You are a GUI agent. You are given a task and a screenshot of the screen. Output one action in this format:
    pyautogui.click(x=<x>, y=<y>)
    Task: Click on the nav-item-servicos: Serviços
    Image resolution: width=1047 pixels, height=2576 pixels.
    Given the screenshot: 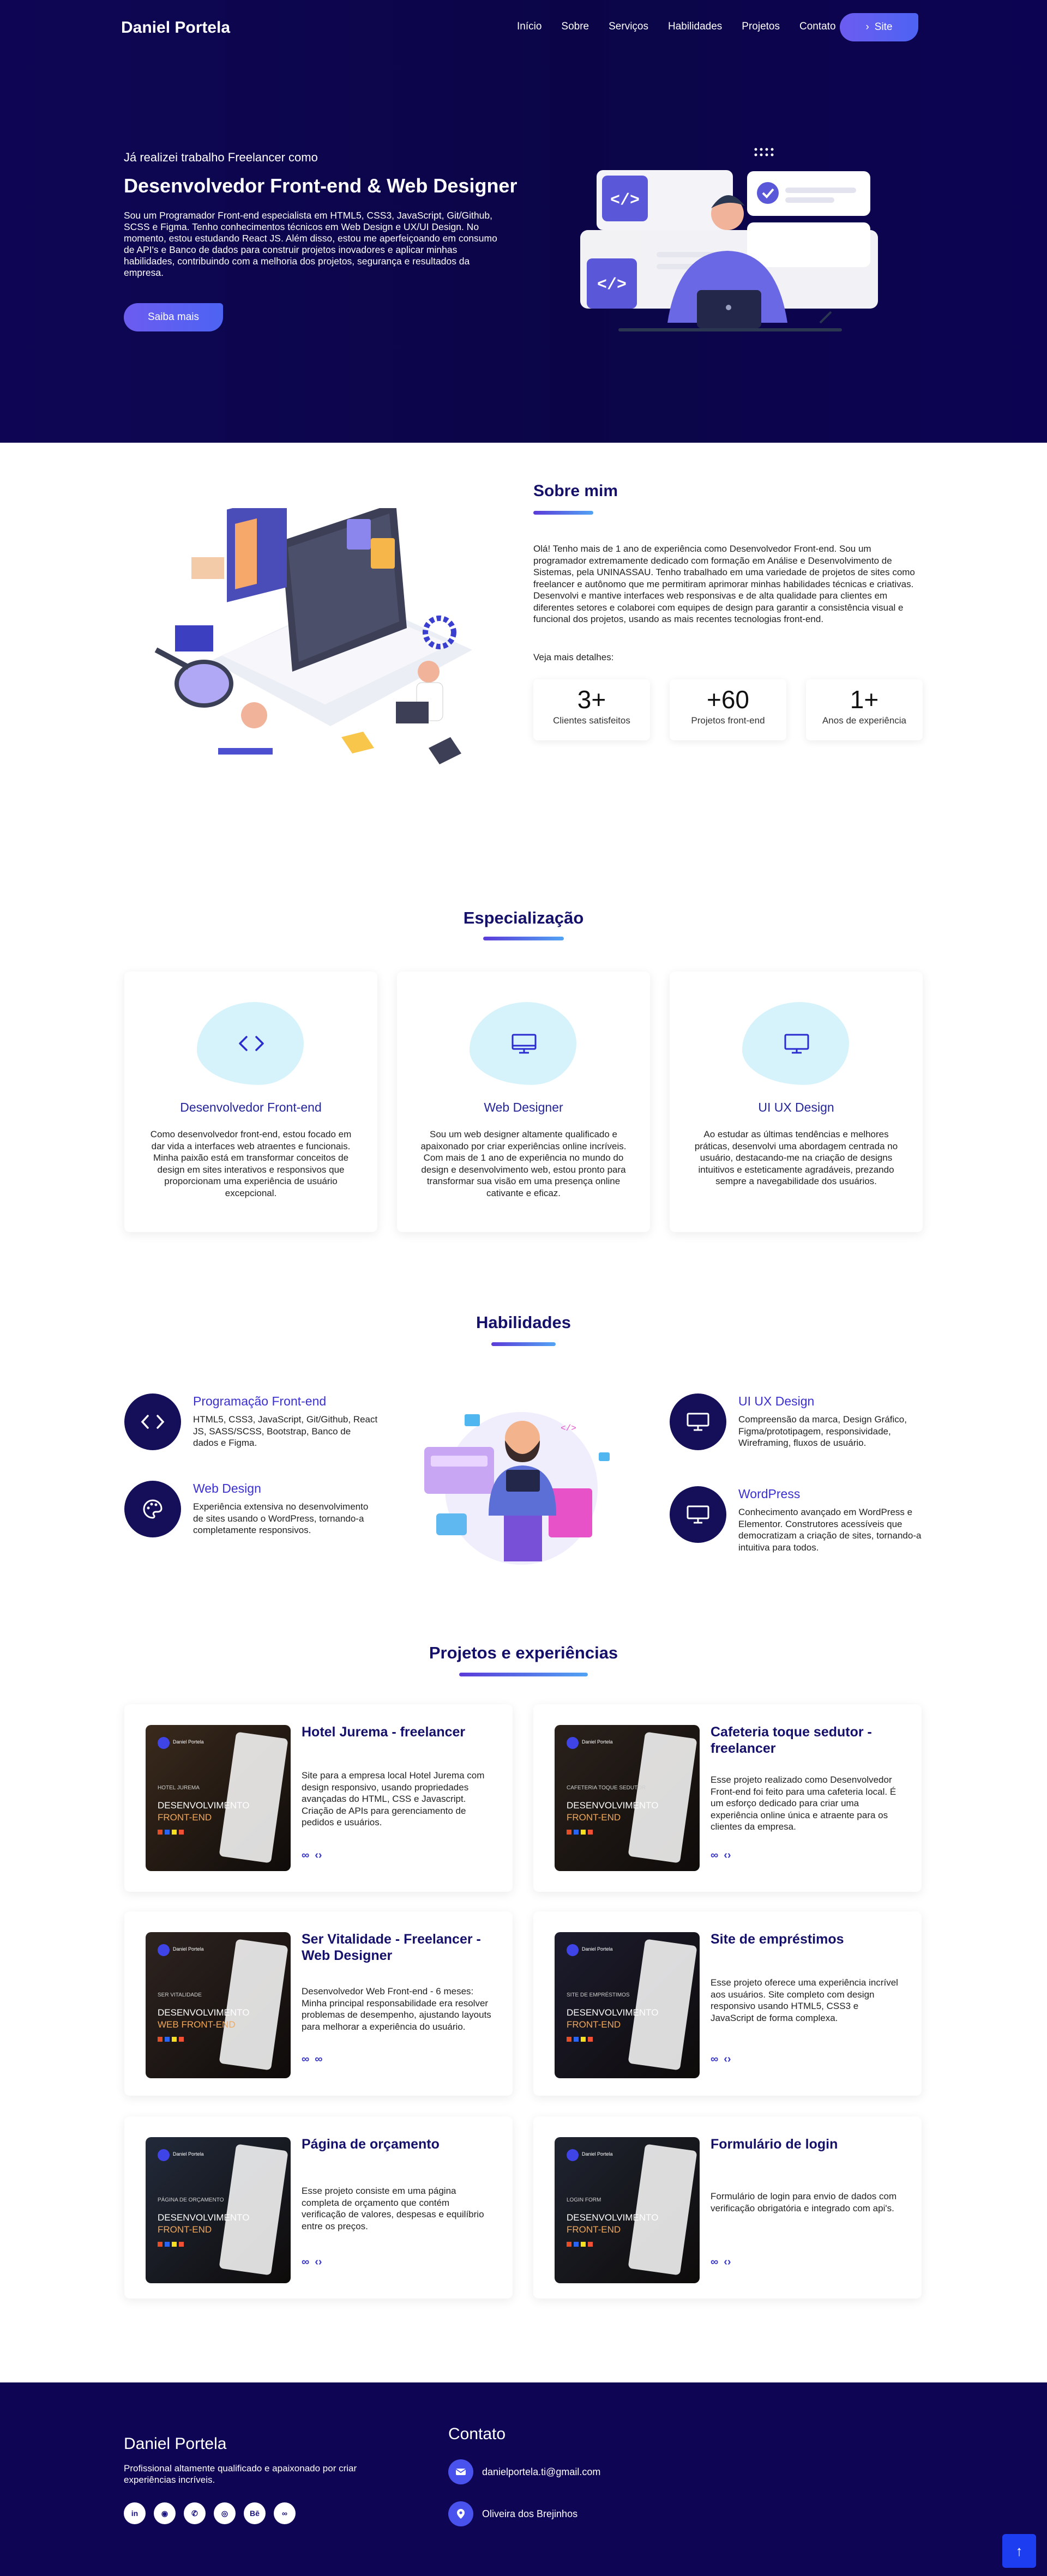 What is the action you would take?
    pyautogui.click(x=628, y=27)
    